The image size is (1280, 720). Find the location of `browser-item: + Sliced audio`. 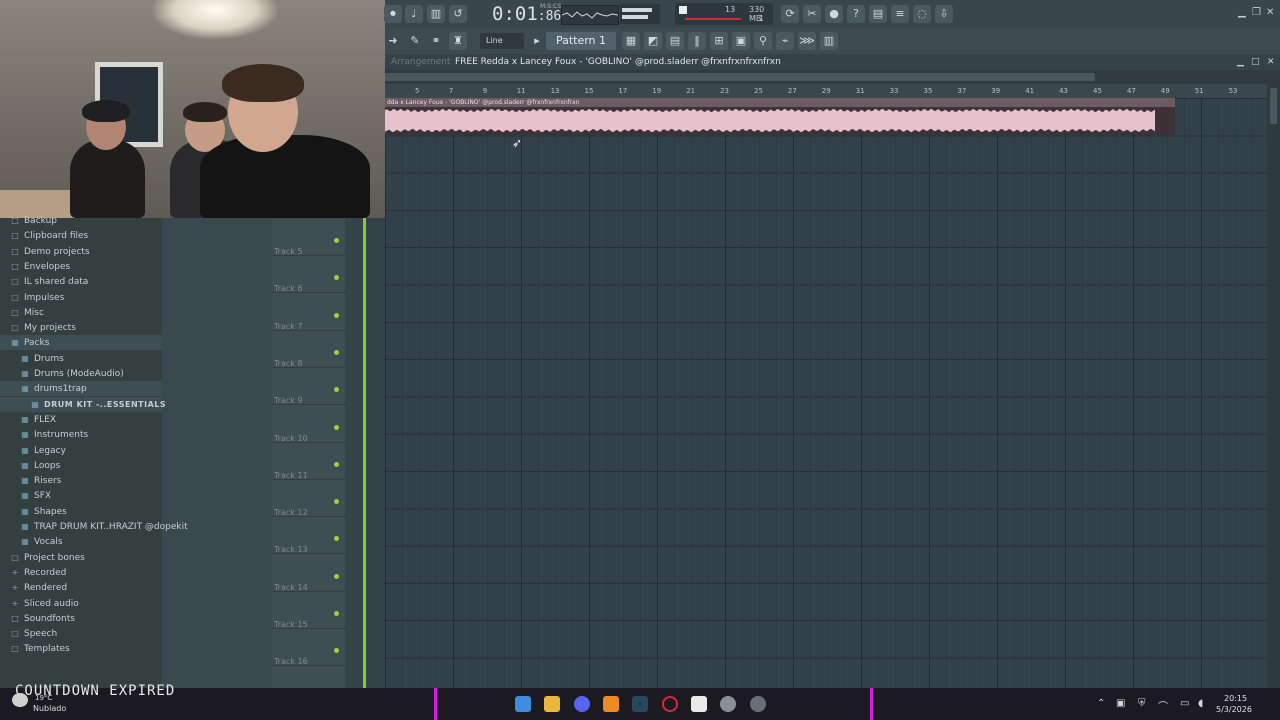

browser-item: + Sliced audio is located at coordinates (81, 603).